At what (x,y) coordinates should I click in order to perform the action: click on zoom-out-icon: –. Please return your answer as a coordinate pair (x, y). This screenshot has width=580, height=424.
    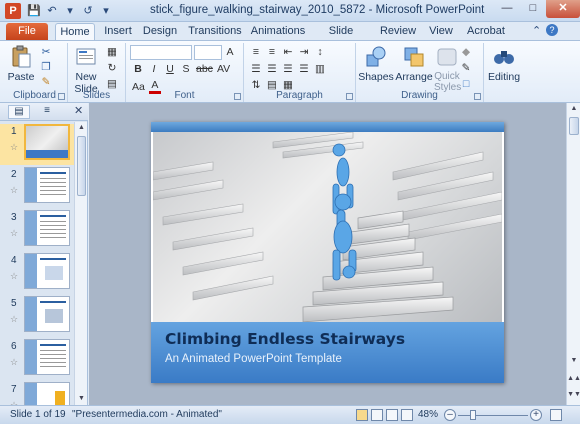
    Looking at the image, I should click on (450, 415).